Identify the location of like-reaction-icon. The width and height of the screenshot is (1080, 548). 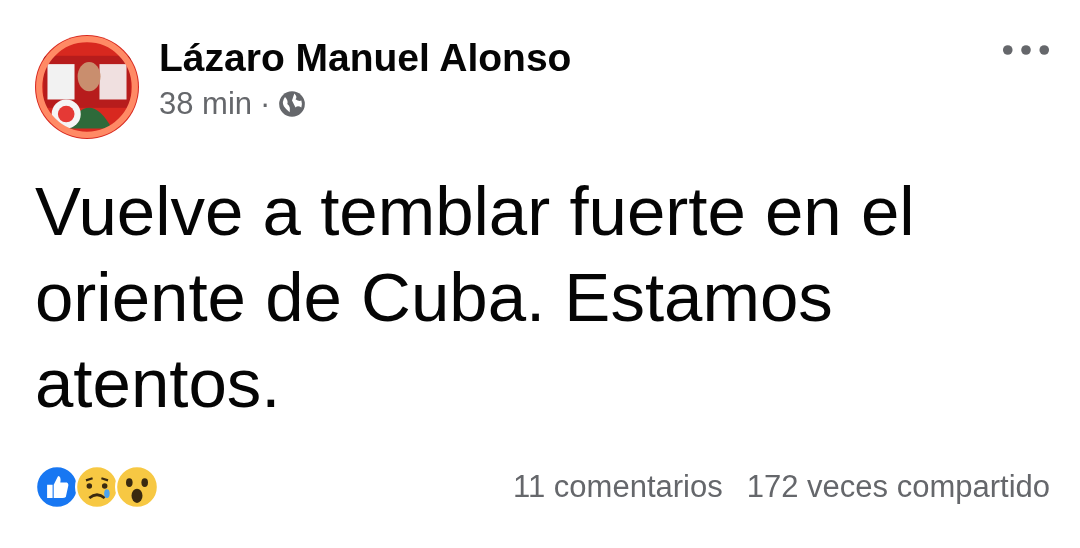
(57, 487).